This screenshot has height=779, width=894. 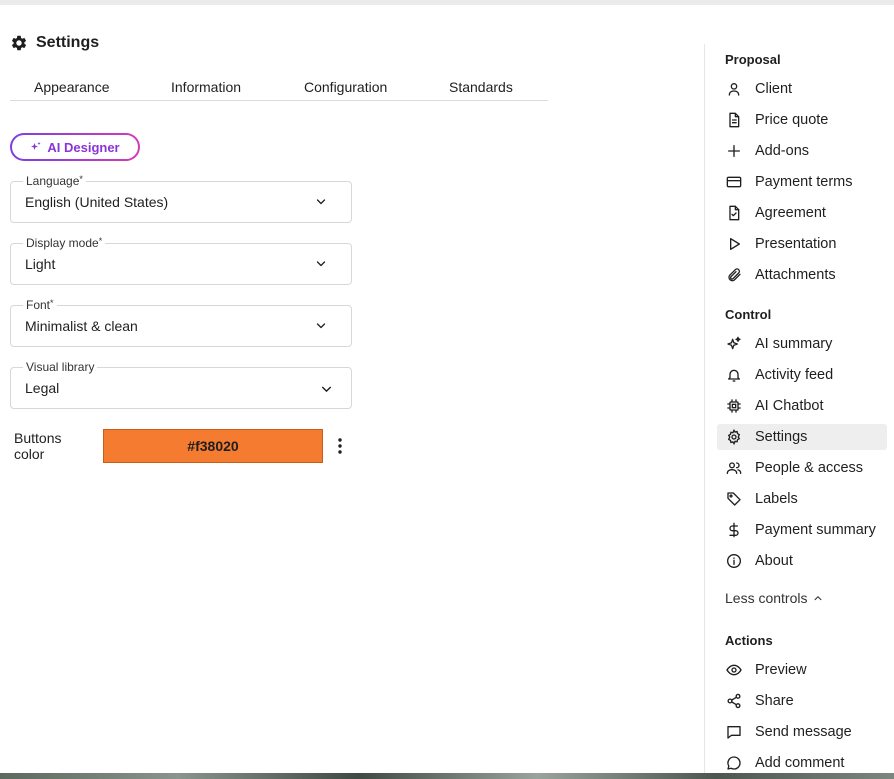 What do you see at coordinates (802, 244) in the screenshot?
I see `sidebar-item-presentation: Presentation` at bounding box center [802, 244].